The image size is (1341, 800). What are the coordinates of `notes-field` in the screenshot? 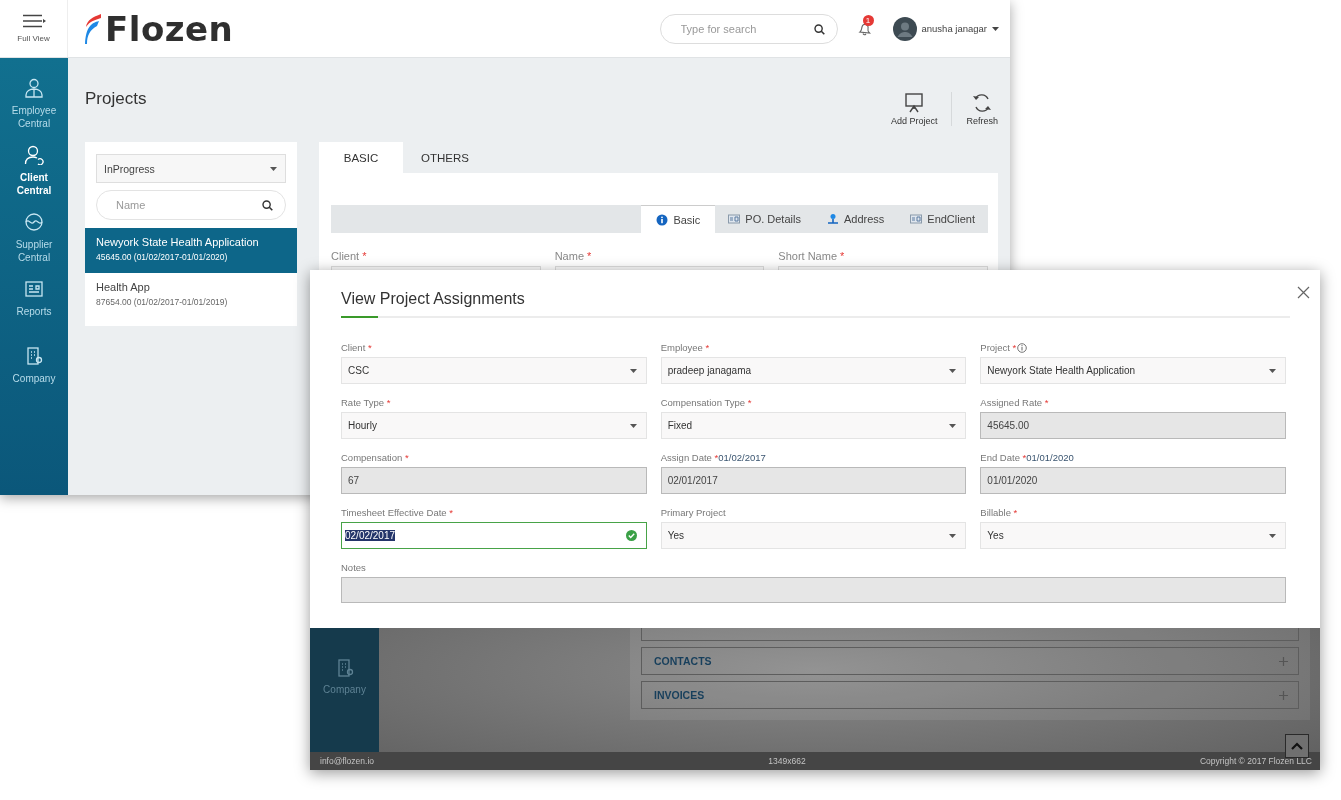 It's located at (813, 590).